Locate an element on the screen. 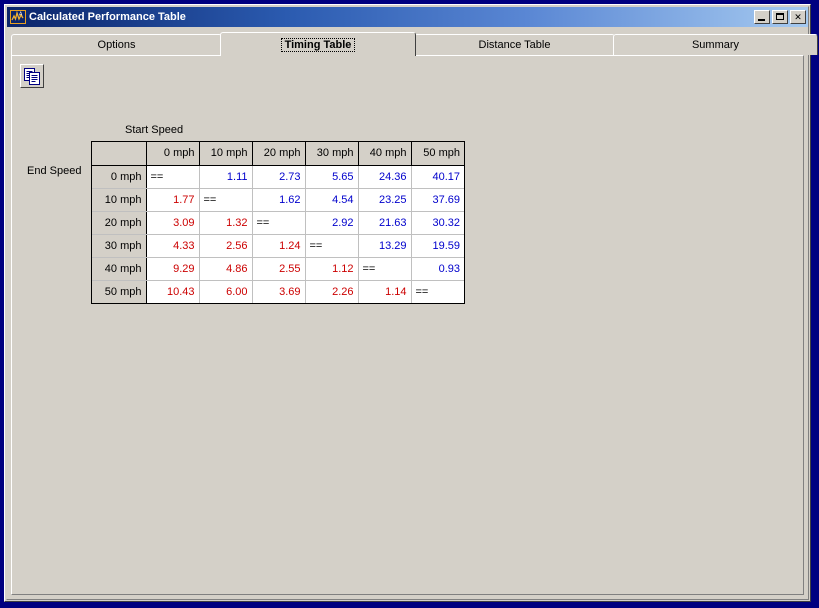 Image resolution: width=819 pixels, height=608 pixels. tab-options: Options is located at coordinates (116, 44).